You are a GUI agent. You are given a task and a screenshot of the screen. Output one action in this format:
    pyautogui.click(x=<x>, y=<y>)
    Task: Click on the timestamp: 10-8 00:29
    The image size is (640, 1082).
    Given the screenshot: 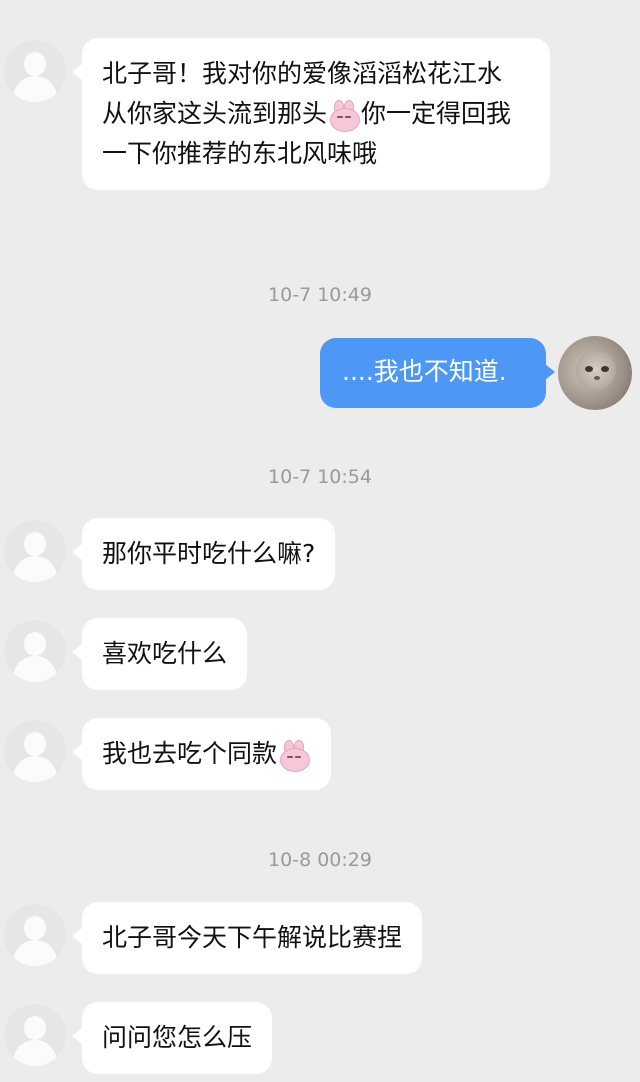 What is the action you would take?
    pyautogui.click(x=320, y=860)
    